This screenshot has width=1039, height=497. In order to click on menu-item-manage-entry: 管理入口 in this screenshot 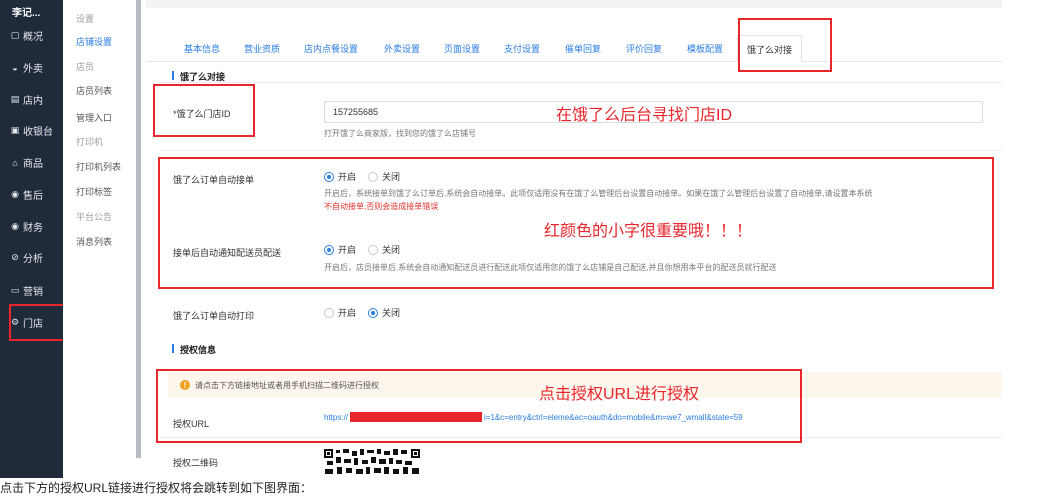, I will do `click(94, 117)`.